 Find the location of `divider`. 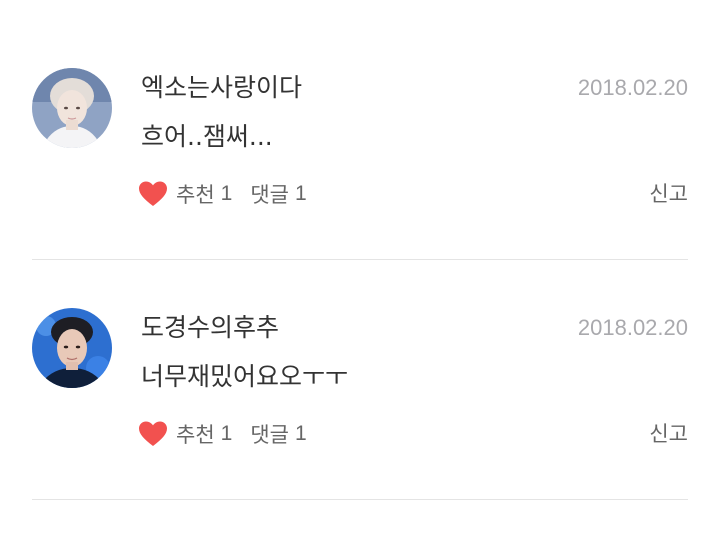

divider is located at coordinates (360, 499).